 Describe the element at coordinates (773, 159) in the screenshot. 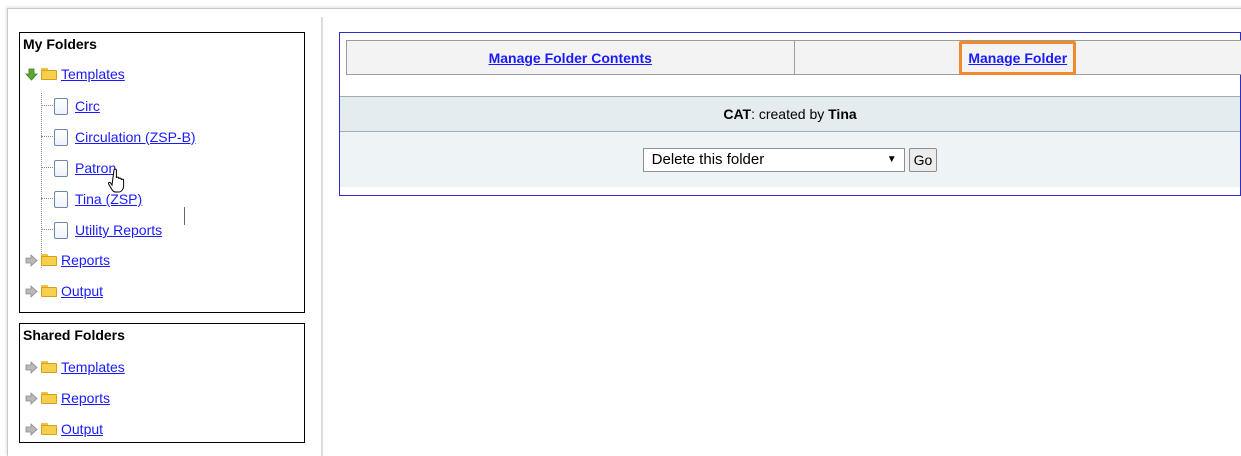

I see `folder-action-select: Delete this folder ▼` at that location.